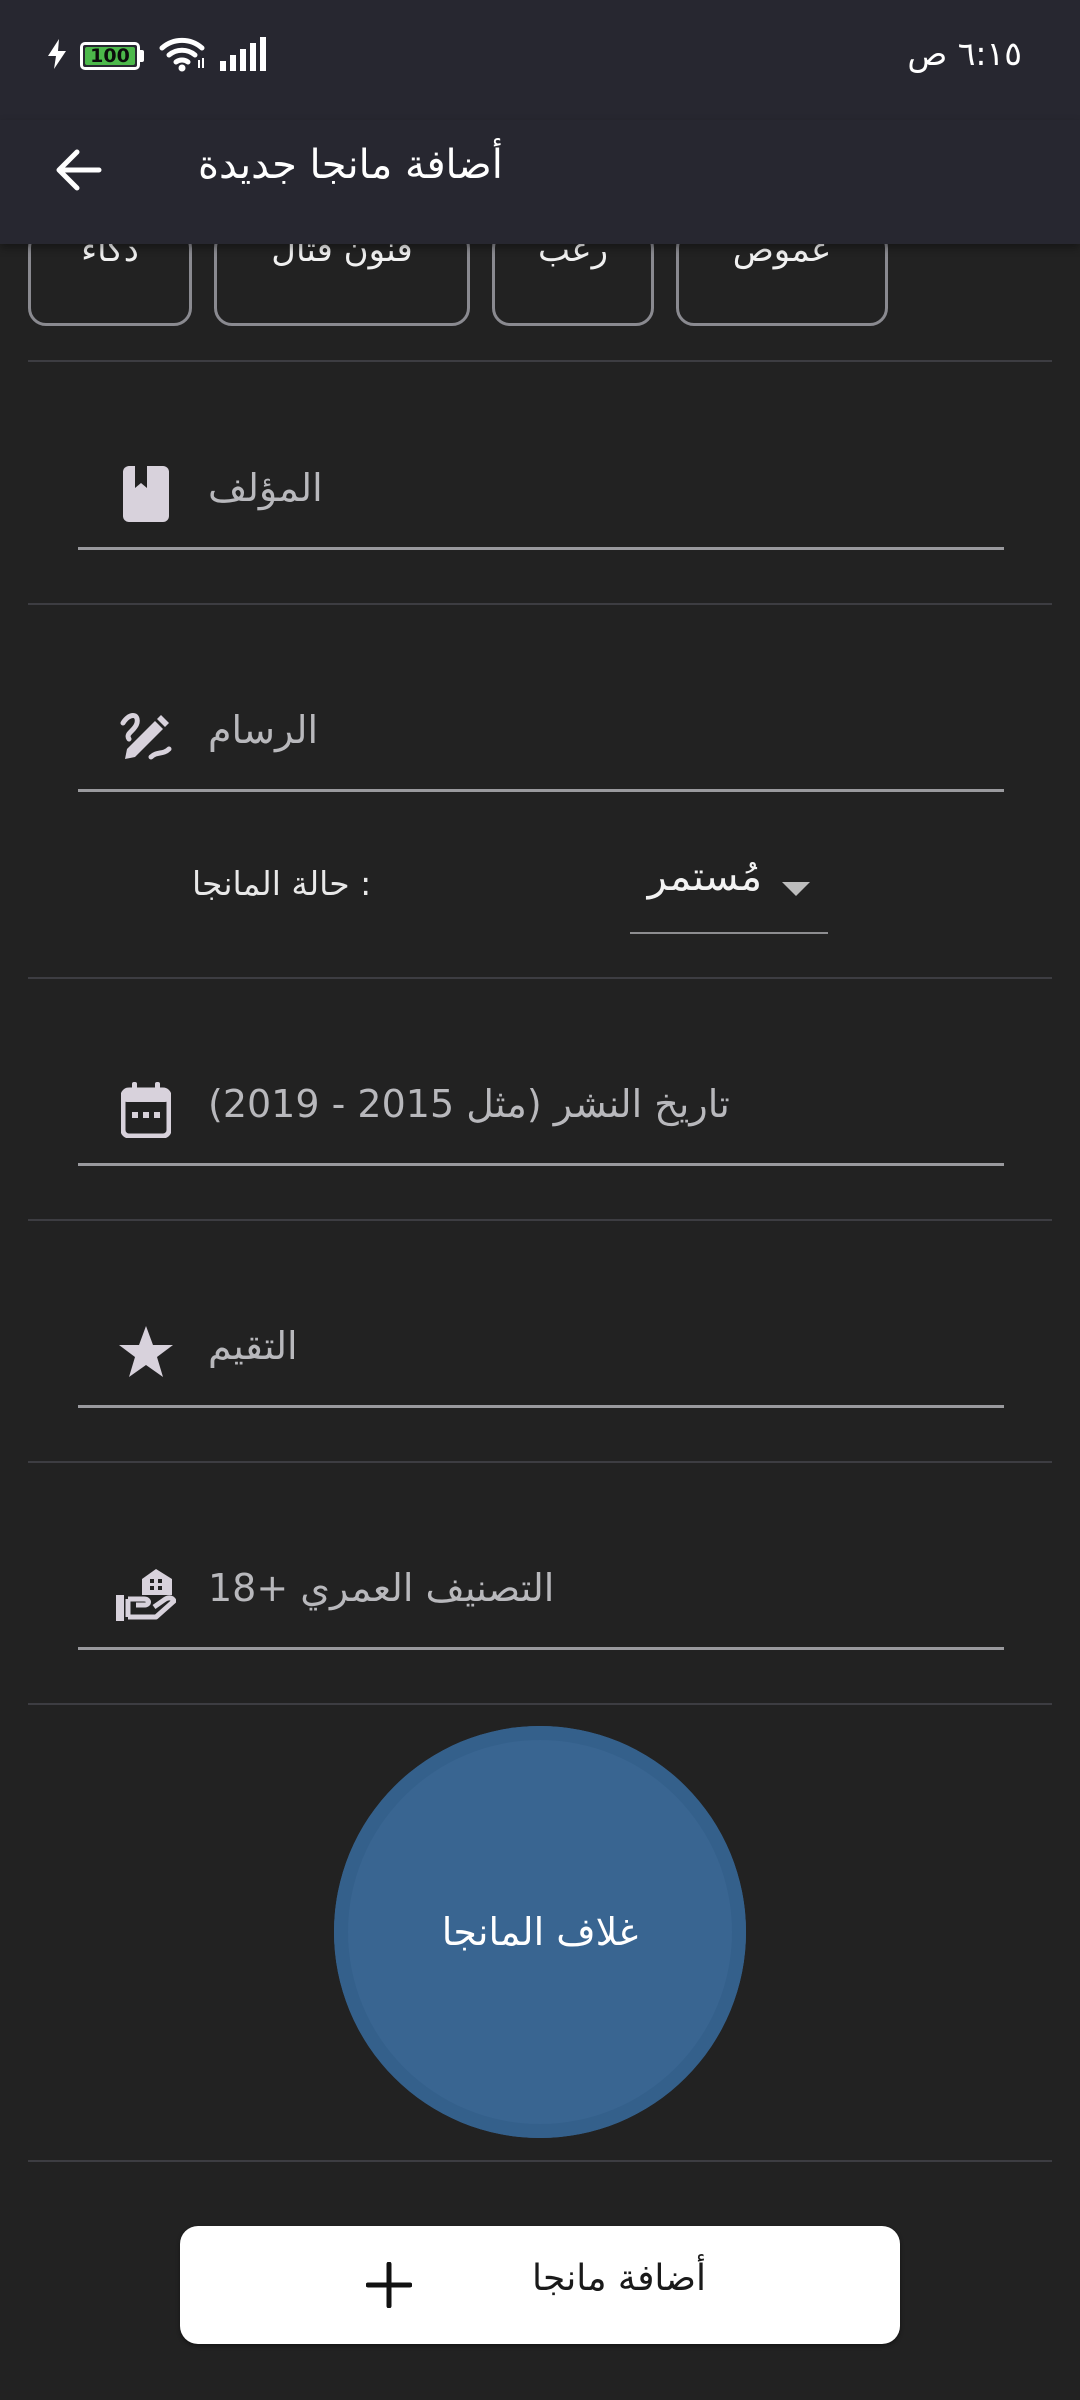 The height and width of the screenshot is (2400, 1080). I want to click on battery-icon: 100, so click(112, 56).